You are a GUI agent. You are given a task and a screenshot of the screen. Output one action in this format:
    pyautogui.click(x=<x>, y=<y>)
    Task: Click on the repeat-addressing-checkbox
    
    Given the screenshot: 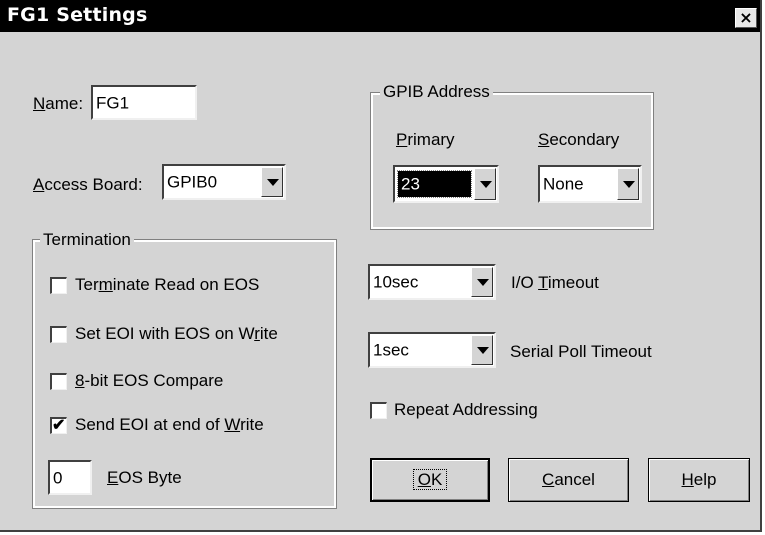 What is the action you would take?
    pyautogui.click(x=378, y=410)
    